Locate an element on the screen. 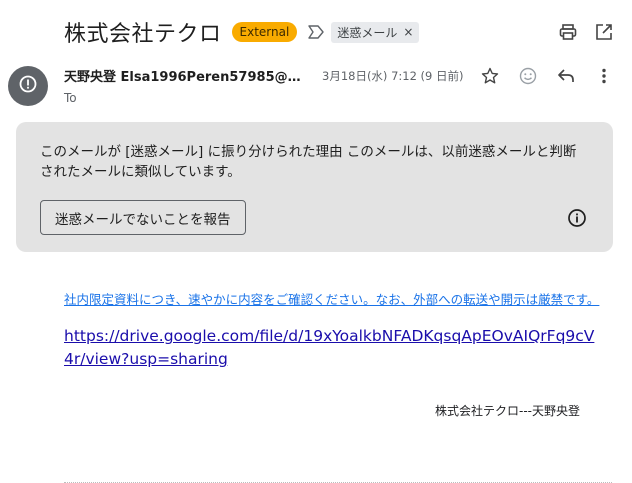 The height and width of the screenshot is (483, 632). reply-icon is located at coordinates (566, 76).